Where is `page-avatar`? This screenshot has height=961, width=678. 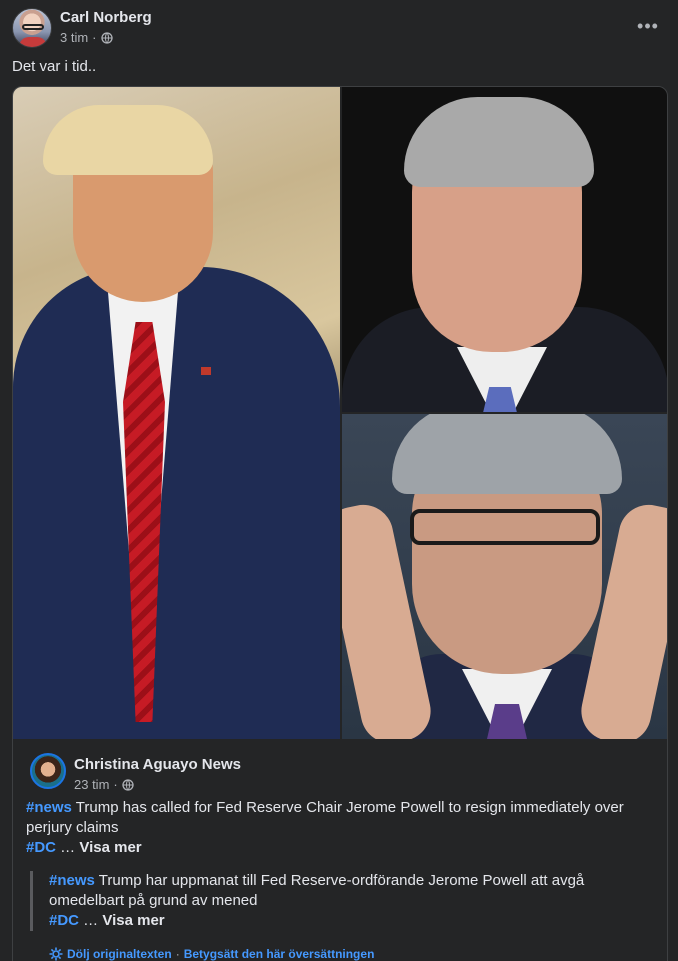
page-avatar is located at coordinates (48, 771).